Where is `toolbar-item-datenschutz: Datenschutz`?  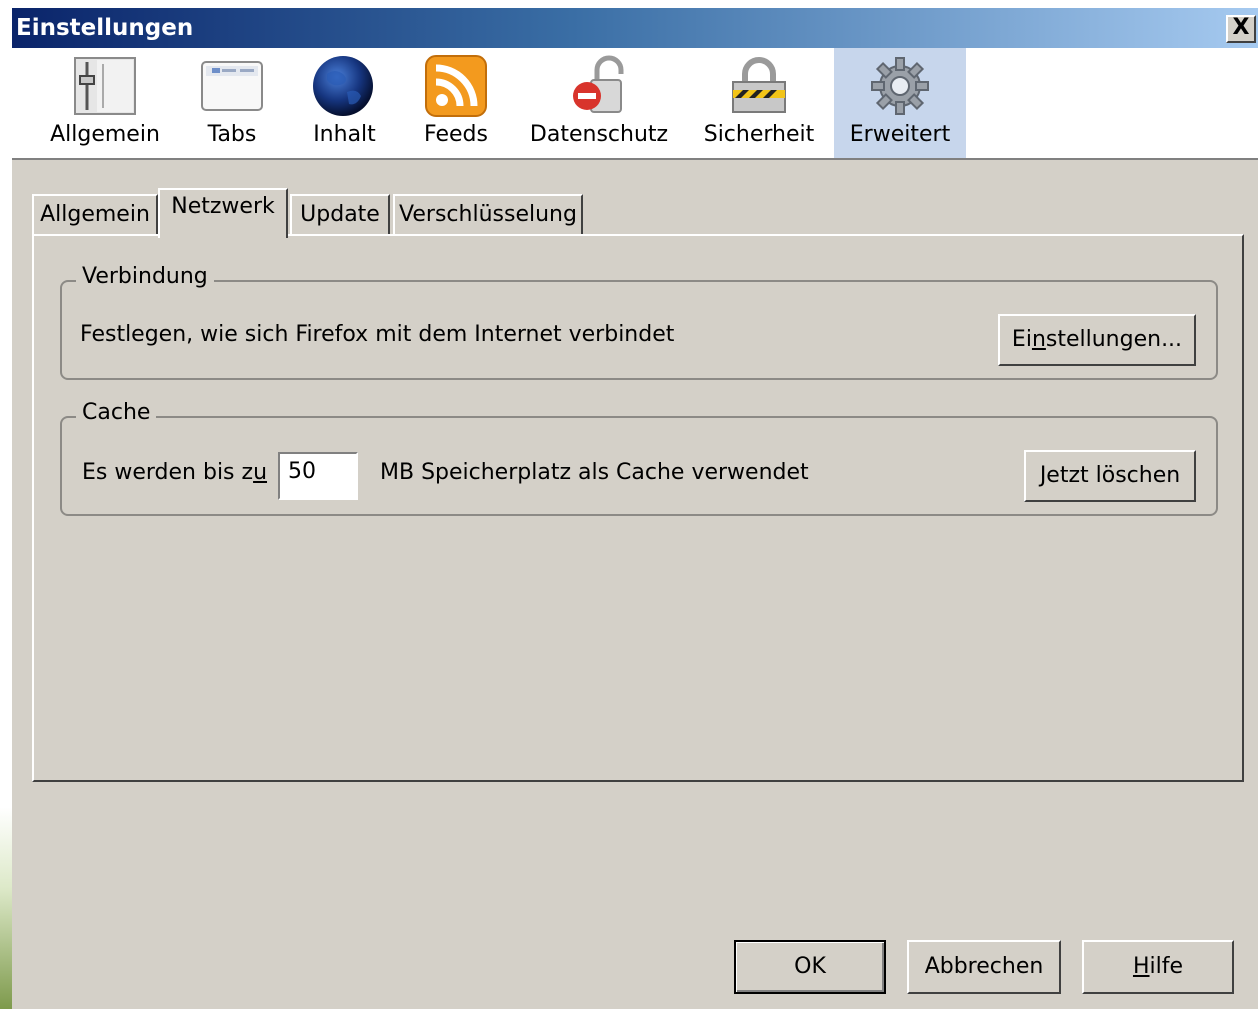
toolbar-item-datenschutz: Datenschutz is located at coordinates (599, 103).